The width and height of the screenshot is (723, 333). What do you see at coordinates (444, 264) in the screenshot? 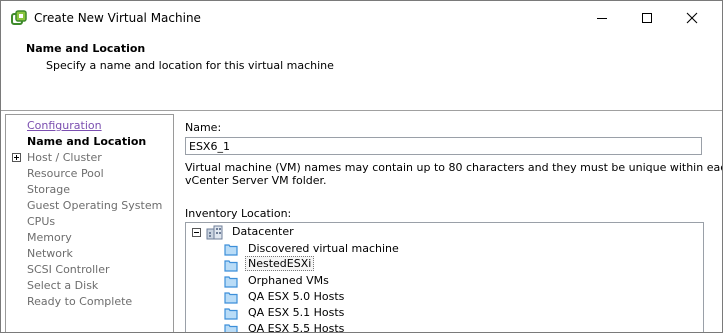
I see `tree-item: NestedESXi` at bounding box center [444, 264].